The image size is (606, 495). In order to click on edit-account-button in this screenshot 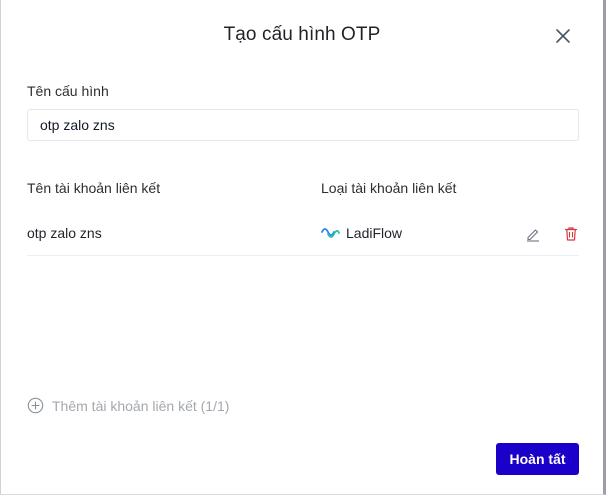, I will do `click(533, 234)`.